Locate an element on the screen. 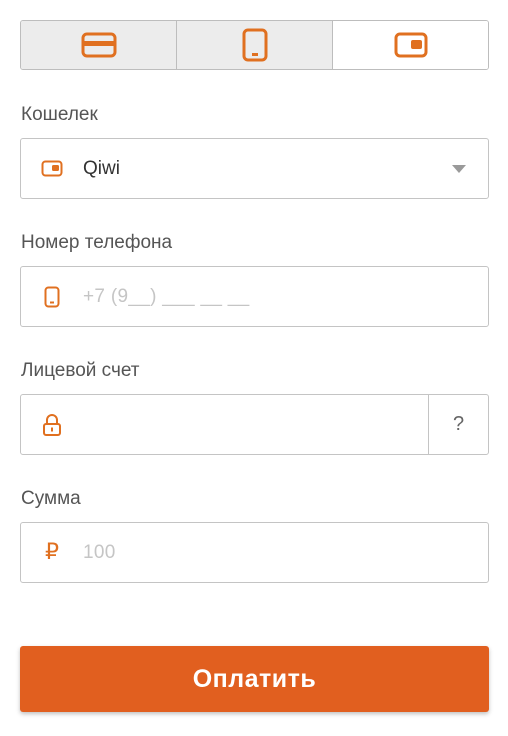  pay-button: Оплатить is located at coordinates (254, 679).